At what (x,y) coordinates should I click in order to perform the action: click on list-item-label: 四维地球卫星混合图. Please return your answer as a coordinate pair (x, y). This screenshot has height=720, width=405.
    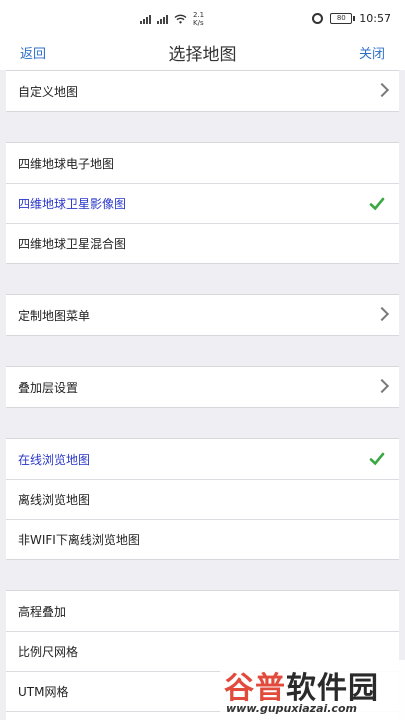
    Looking at the image, I should click on (72, 244).